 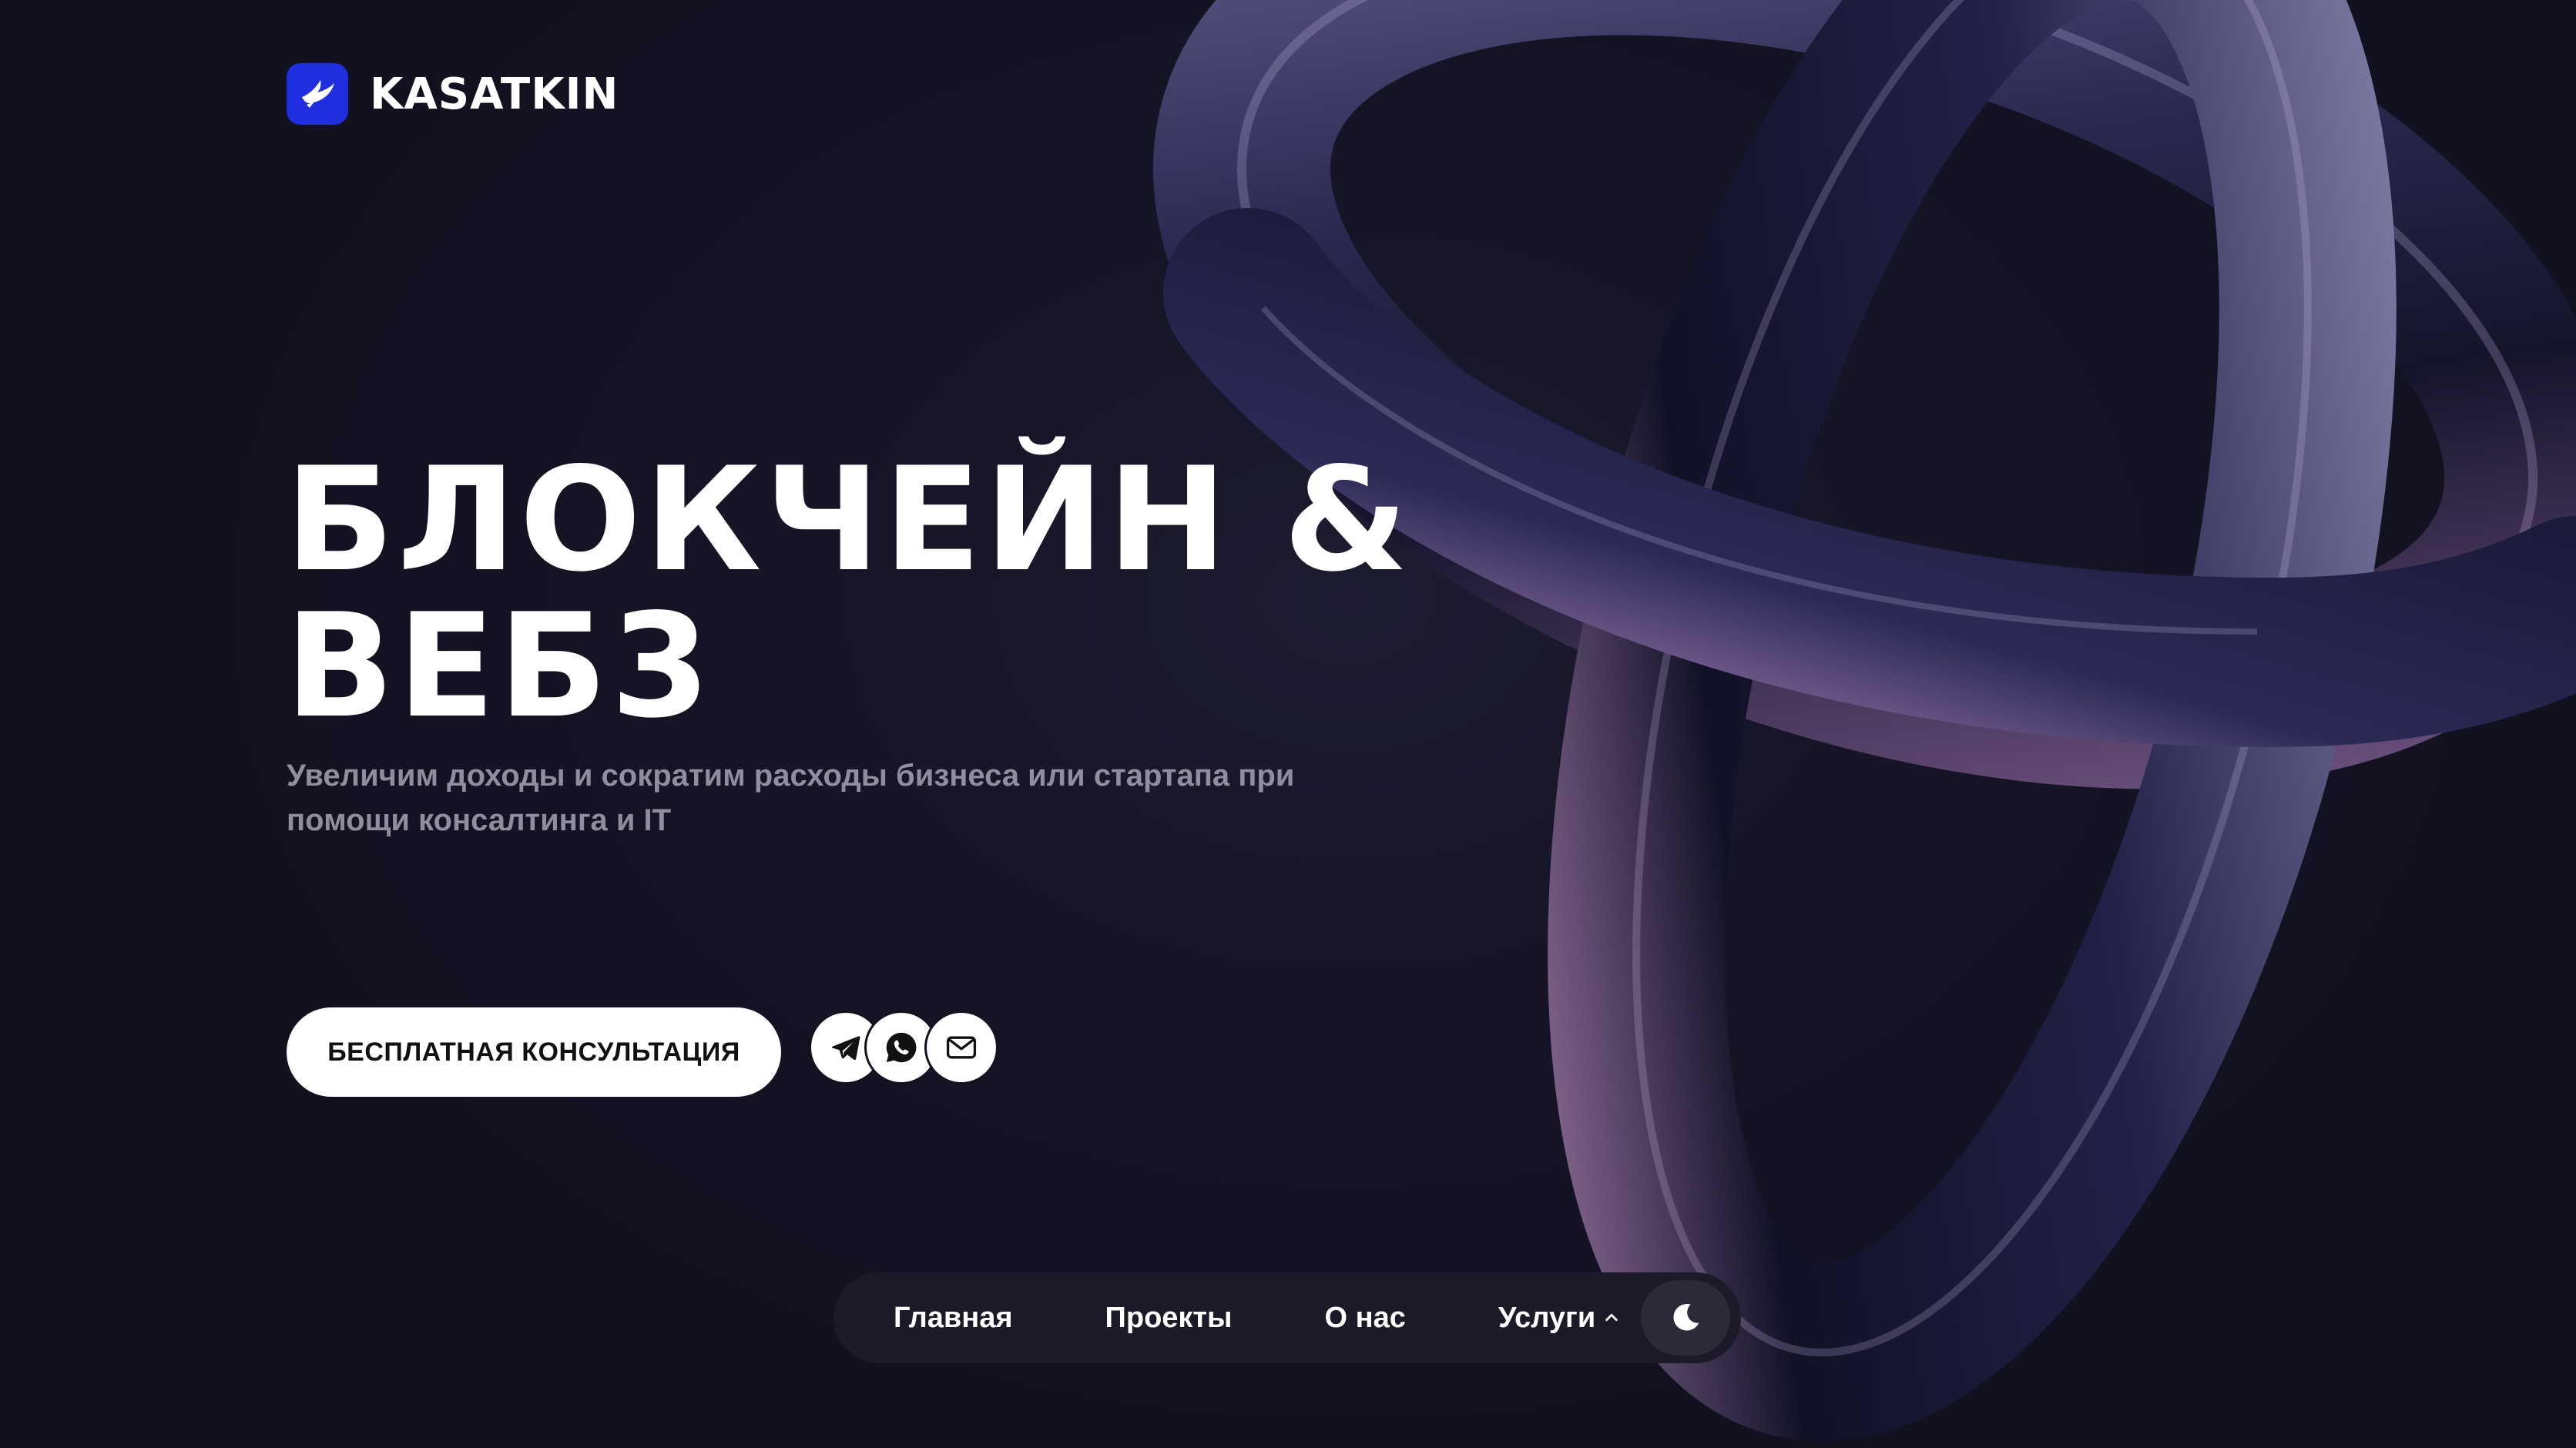 I want to click on brand-name: KASATKIN, so click(x=494, y=94).